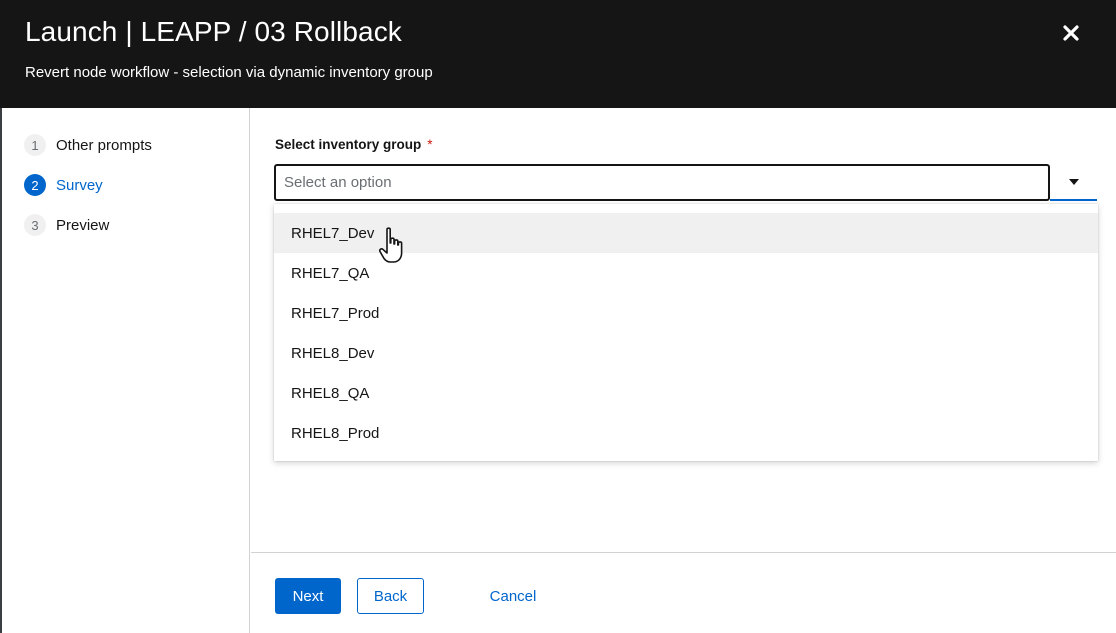 The height and width of the screenshot is (633, 1116). Describe the element at coordinates (213, 31) in the screenshot. I see `modal-title: Launch | LEAPP / 03 Rollback` at that location.